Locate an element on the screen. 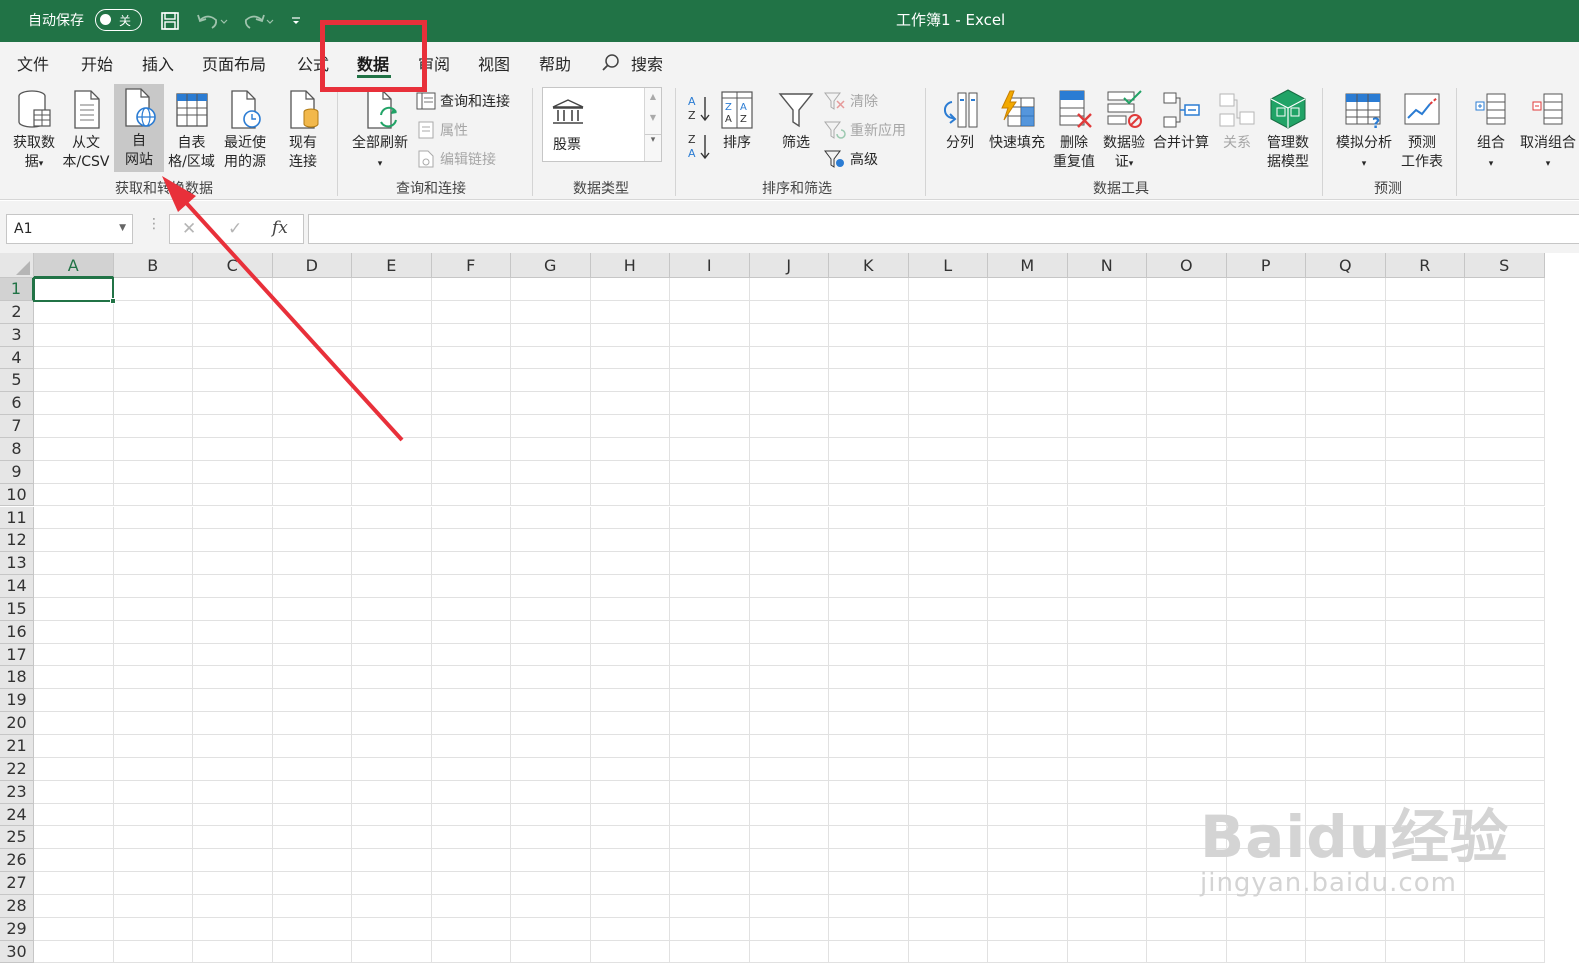 The height and width of the screenshot is (971, 1579). cell-n27 is located at coordinates (1107, 883).